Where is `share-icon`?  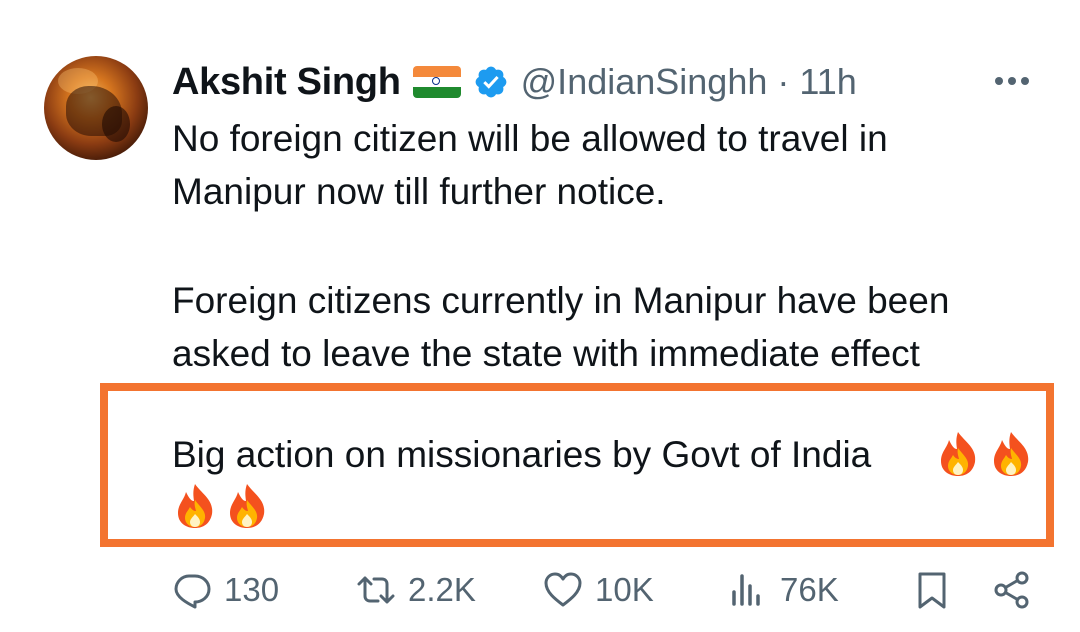 share-icon is located at coordinates (1011, 590).